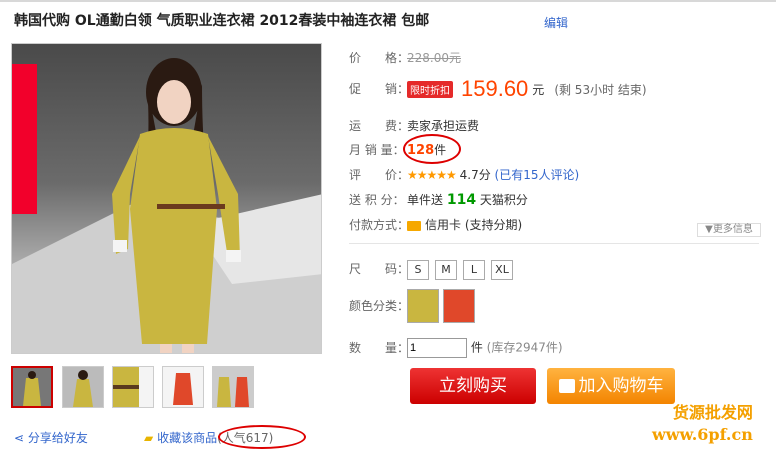 The width and height of the screenshot is (776, 459). Describe the element at coordinates (222, 21) in the screenshot. I see `product-title: 韩国代购 OL通勤白领 气质职业连衣裙 2012春装中袖连衣裙 包邮` at that location.